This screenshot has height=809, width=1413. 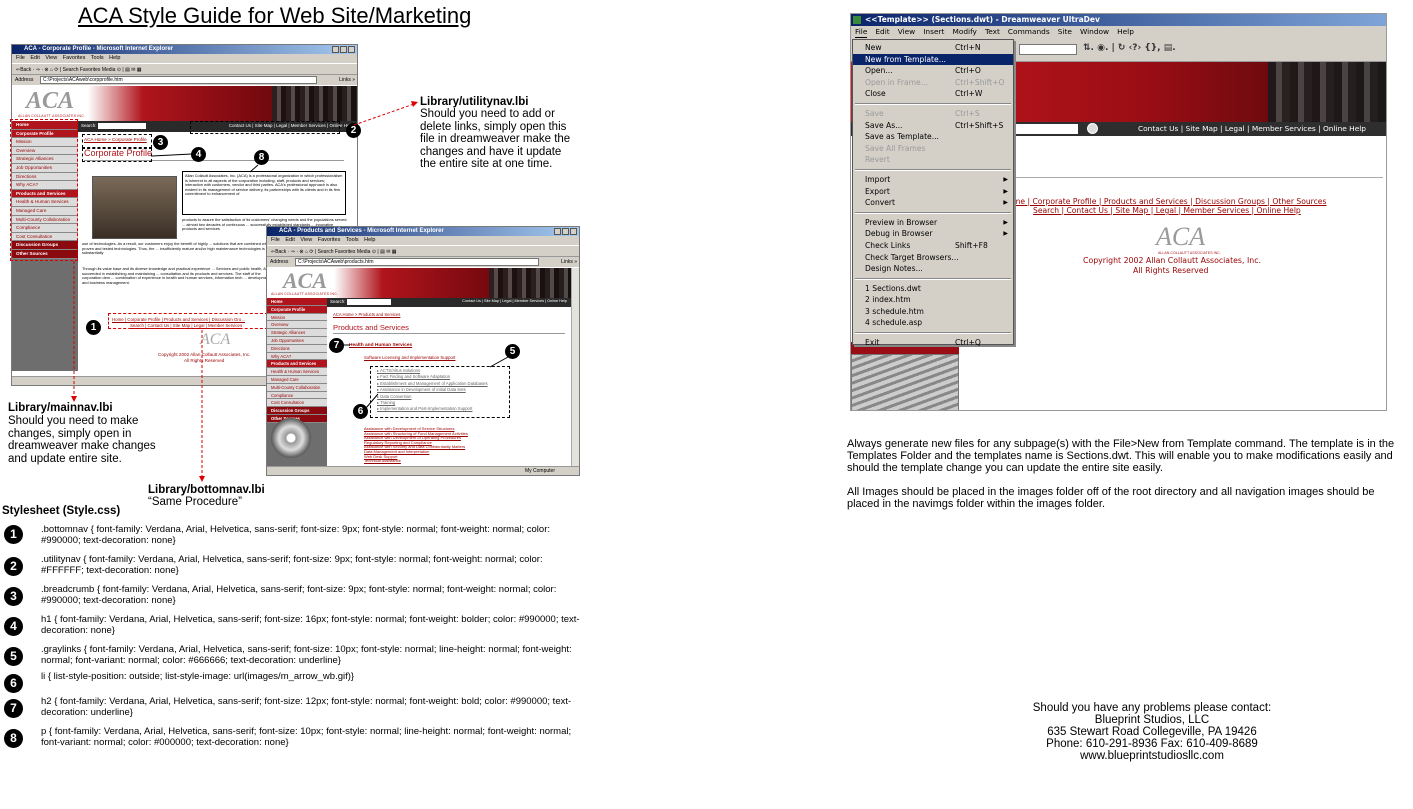 I want to click on menu-item-shortcut: Ctrl+W, so click(x=969, y=94).